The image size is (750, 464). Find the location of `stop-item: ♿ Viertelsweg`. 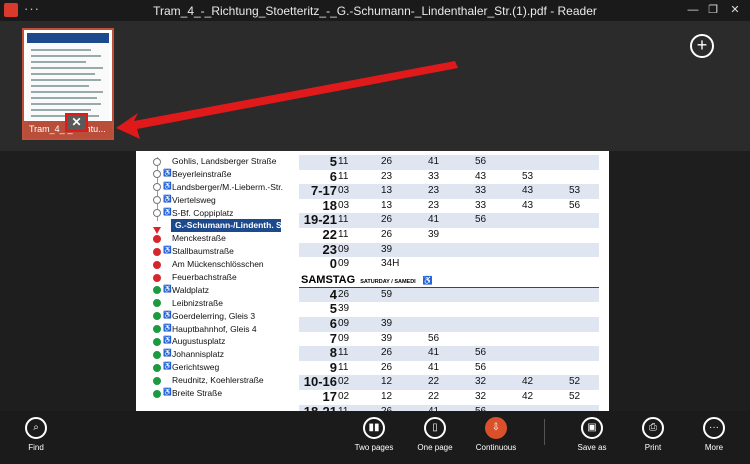

stop-item: ♿ Viertelsweg is located at coordinates (216, 200).